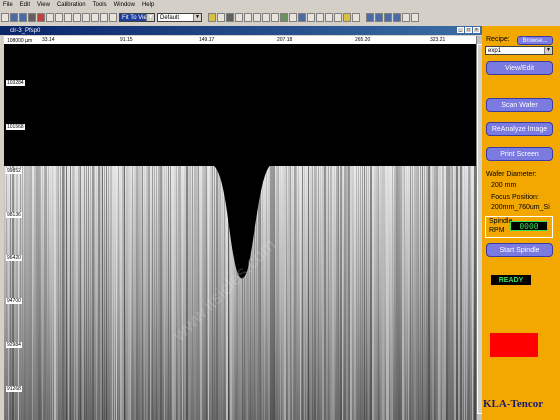 The height and width of the screenshot is (420, 560). What do you see at coordinates (113, 17) in the screenshot?
I see `ruler-icon` at bounding box center [113, 17].